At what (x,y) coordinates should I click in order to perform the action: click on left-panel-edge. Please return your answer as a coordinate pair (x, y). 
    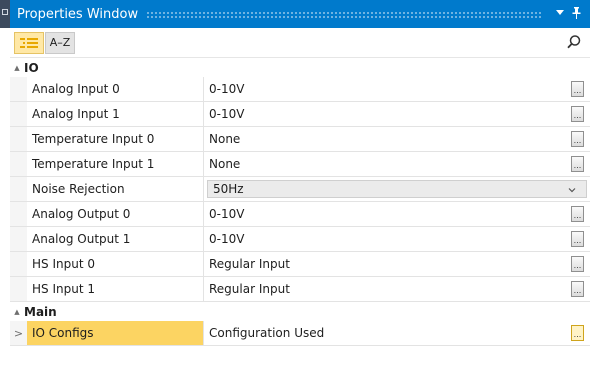
    Looking at the image, I should click on (5, 14).